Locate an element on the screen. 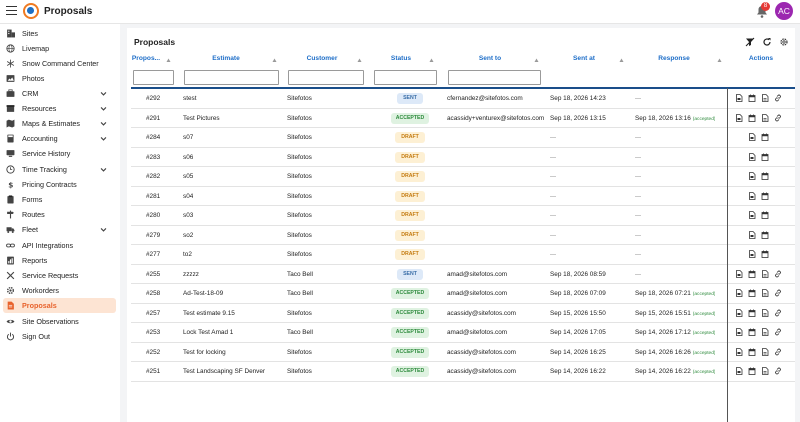  sidebar-item-service-history: Service History is located at coordinates (60, 153).